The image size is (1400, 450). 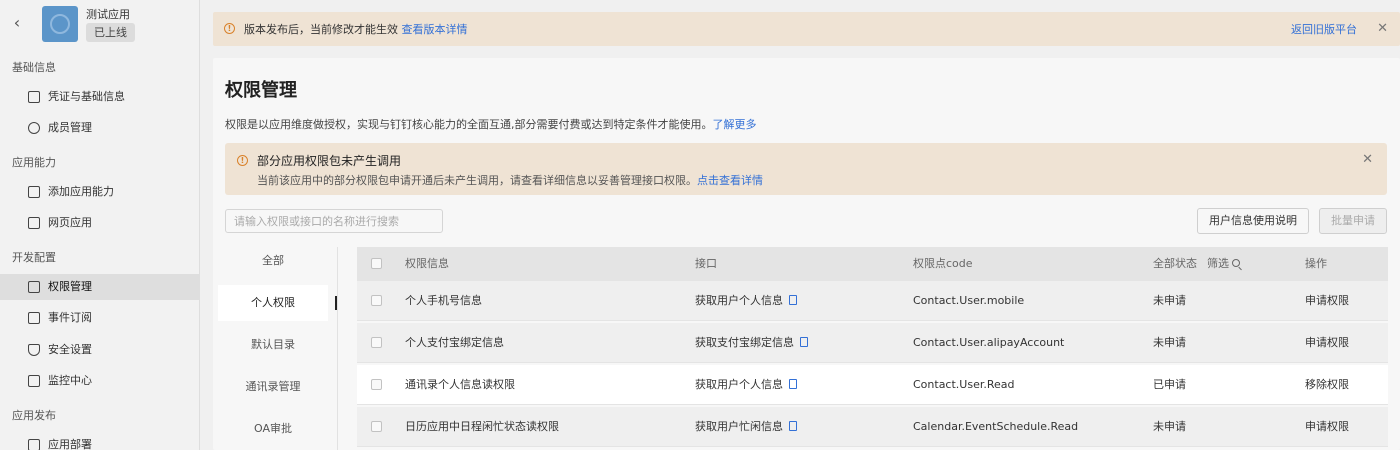 What do you see at coordinates (1218, 263) in the screenshot?
I see `filter-label: 筛选` at bounding box center [1218, 263].